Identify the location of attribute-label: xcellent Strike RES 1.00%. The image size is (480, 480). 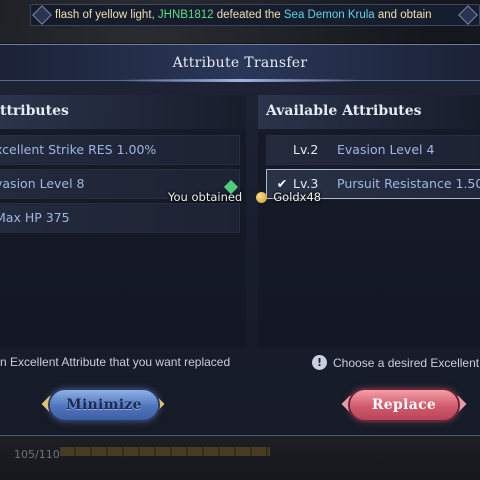
(78, 149).